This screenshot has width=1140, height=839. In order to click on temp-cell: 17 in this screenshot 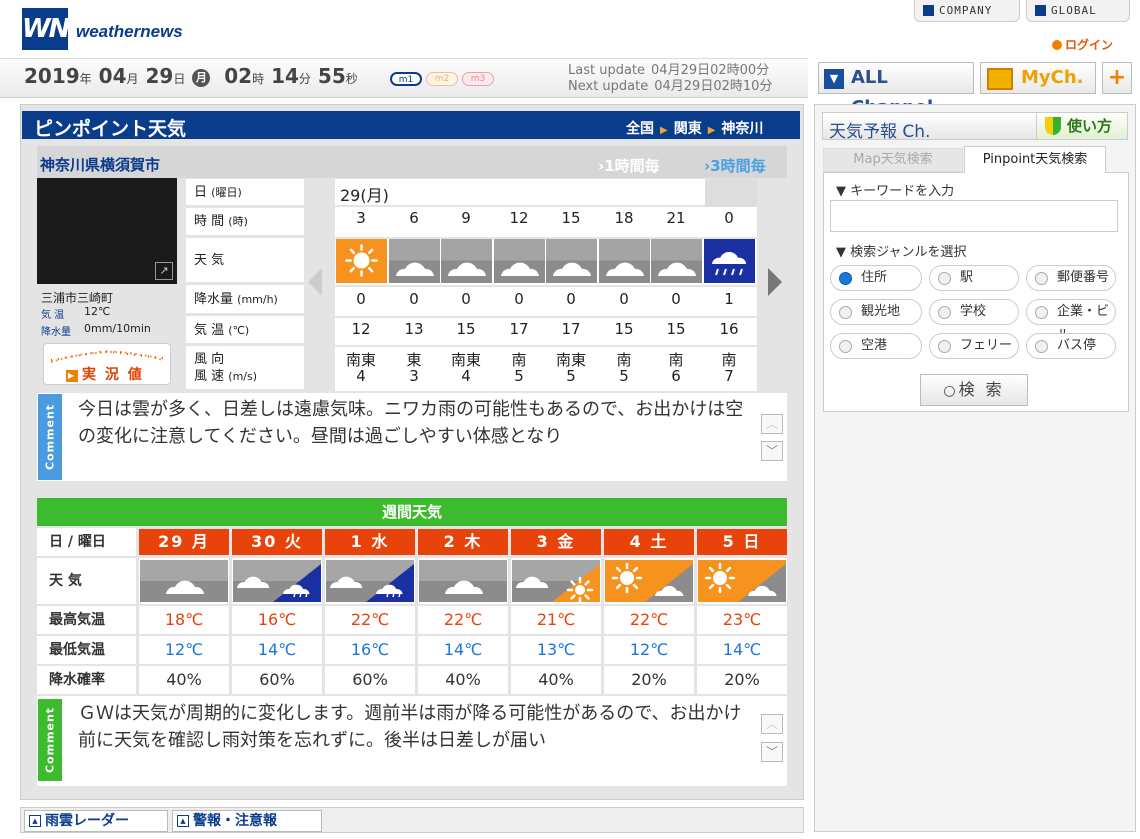, I will do `click(571, 329)`.